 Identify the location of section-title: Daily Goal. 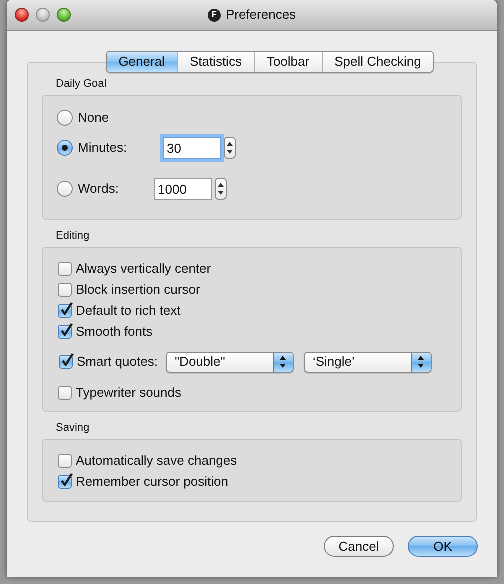
(82, 84).